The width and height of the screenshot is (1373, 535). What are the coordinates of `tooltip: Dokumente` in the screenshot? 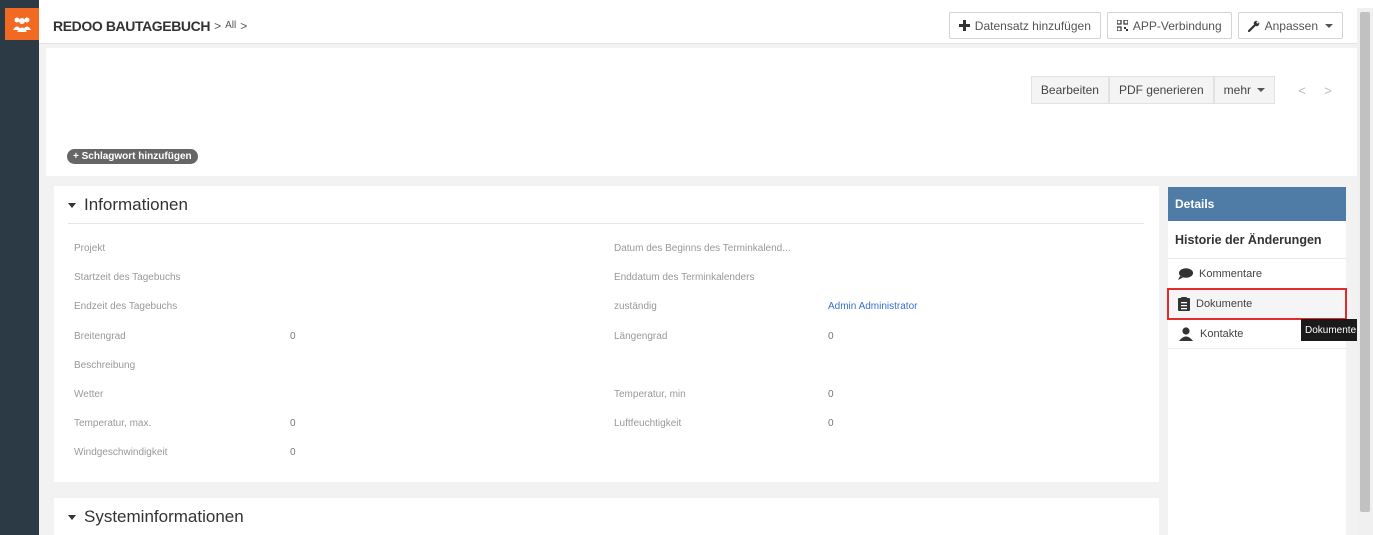 It's located at (1331, 330).